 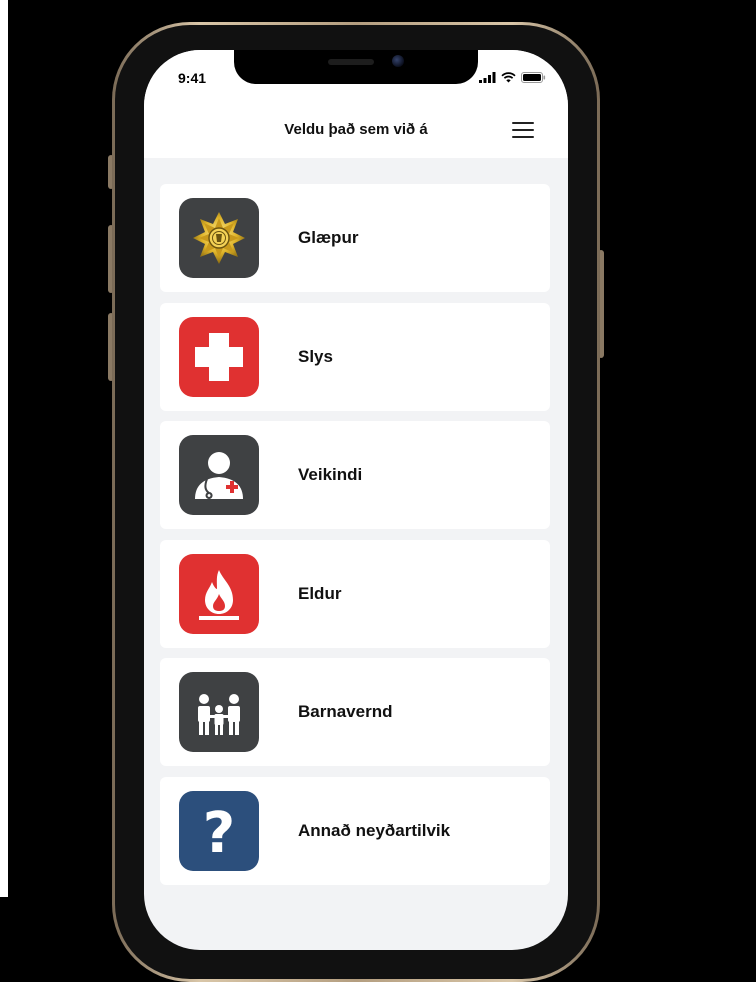 I want to click on app-header: Veldu það sem við á, so click(x=356, y=130).